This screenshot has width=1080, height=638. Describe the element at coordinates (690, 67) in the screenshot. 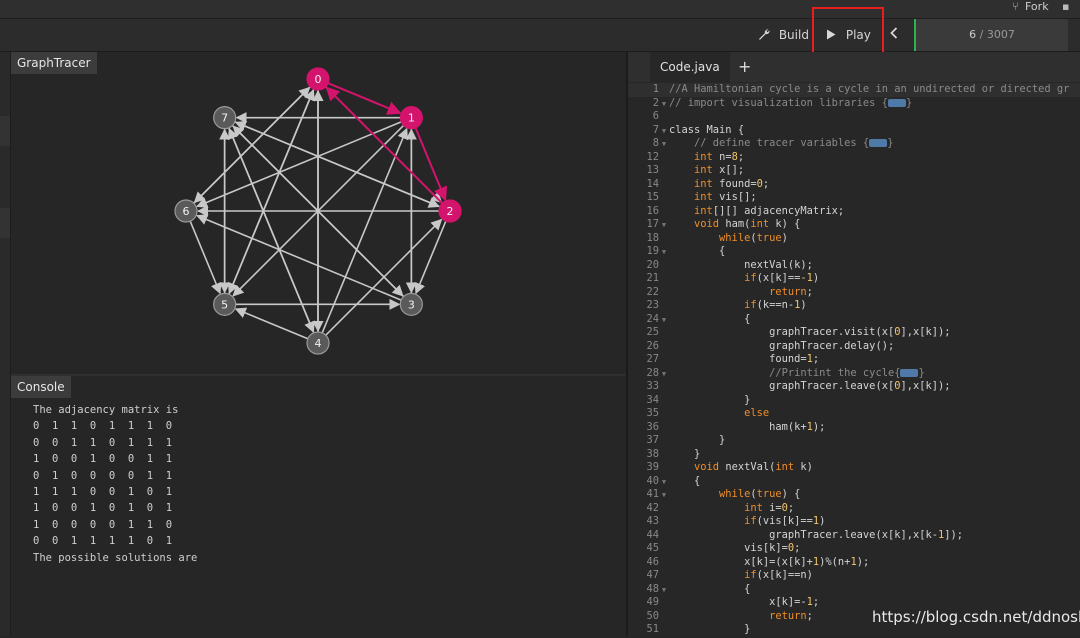

I see `tab-code-java: Code.java` at that location.